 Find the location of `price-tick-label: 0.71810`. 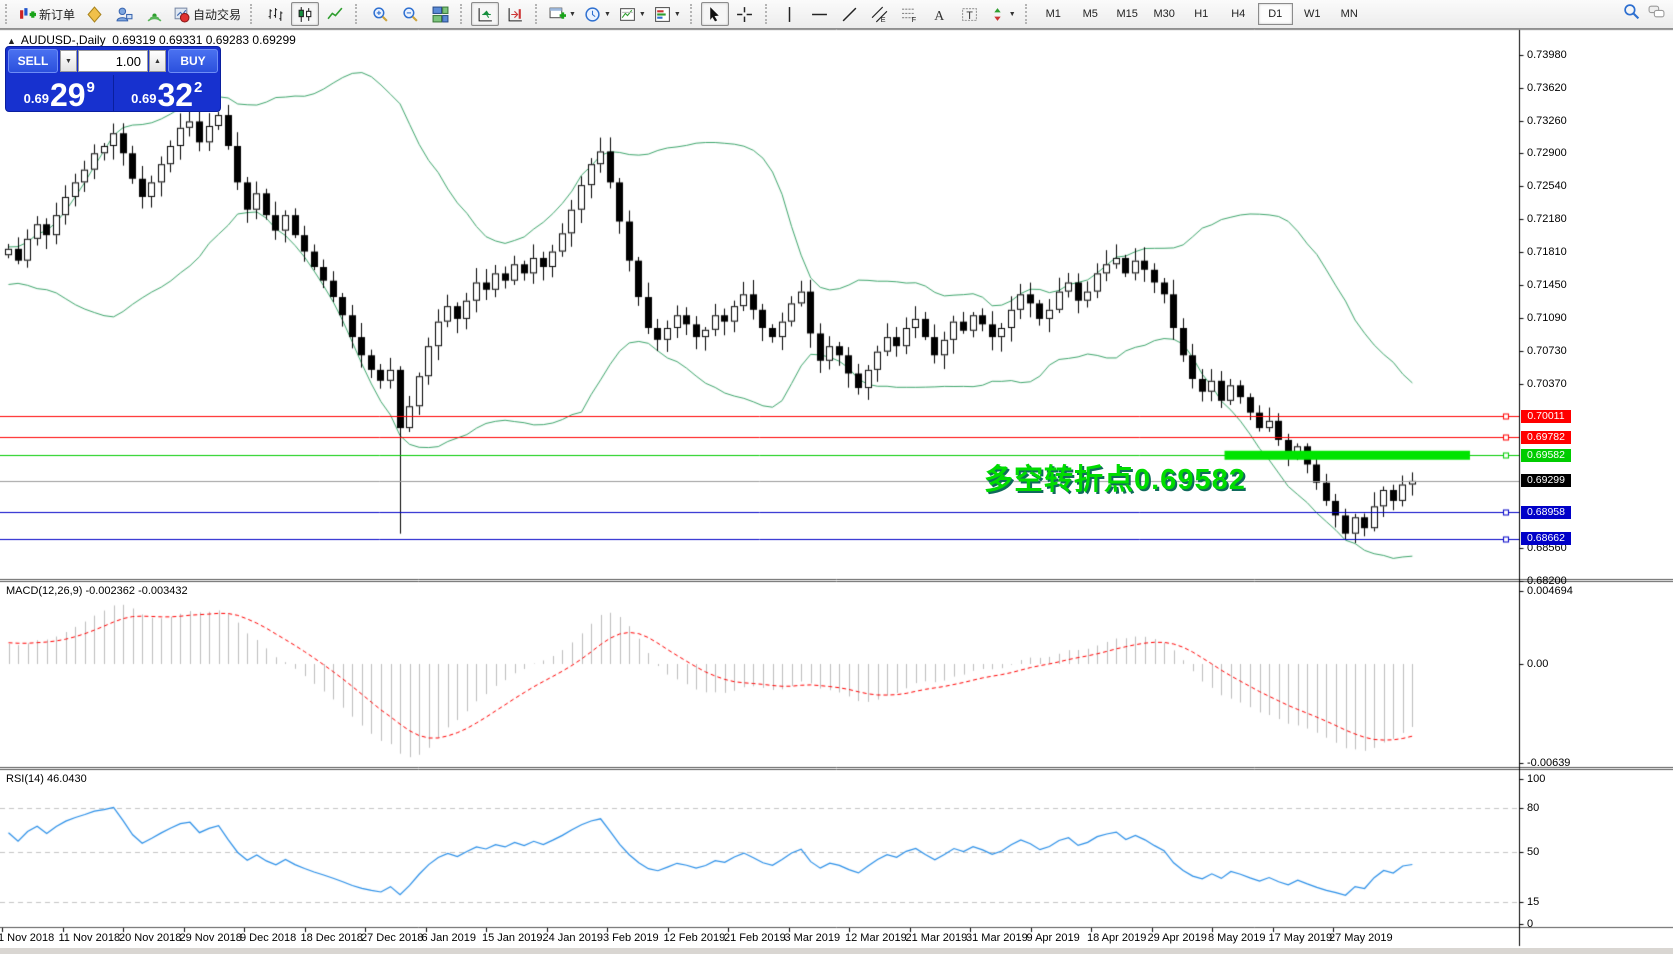

price-tick-label: 0.71810 is located at coordinates (1547, 252).